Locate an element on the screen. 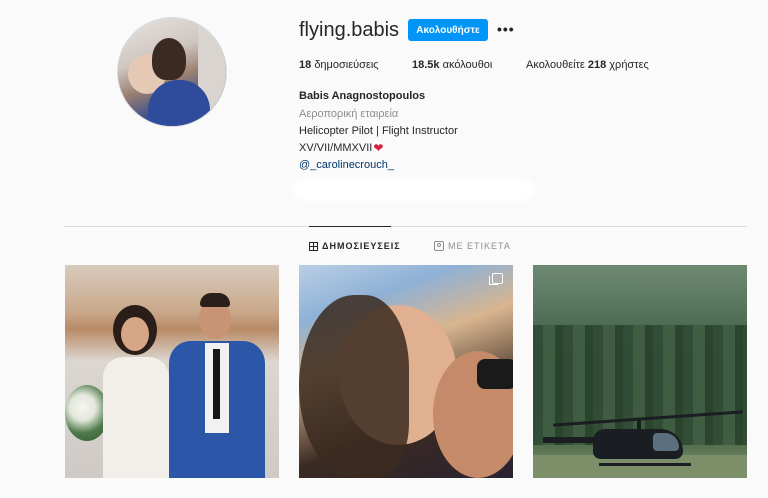 The image size is (768, 498). redacted-area is located at coordinates (414, 190).